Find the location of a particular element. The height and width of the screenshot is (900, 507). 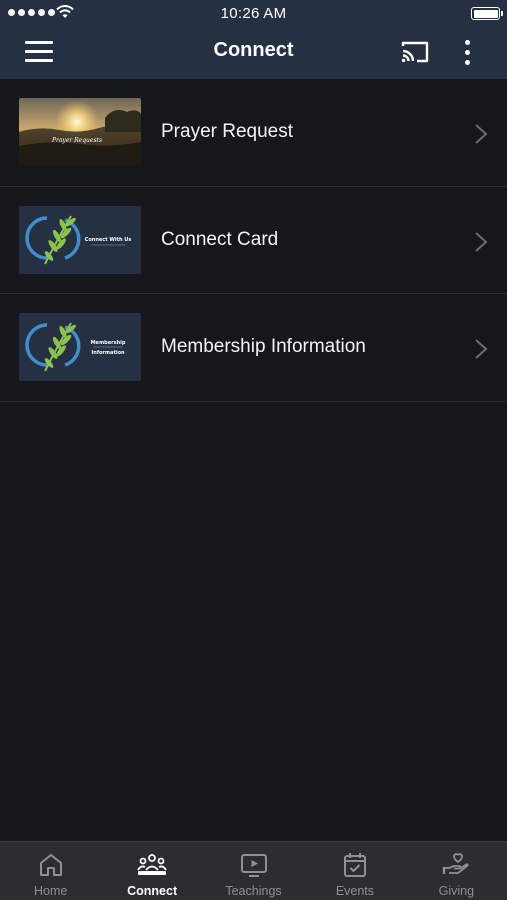

membership-thumbnail: Membership Information is located at coordinates (80, 347).